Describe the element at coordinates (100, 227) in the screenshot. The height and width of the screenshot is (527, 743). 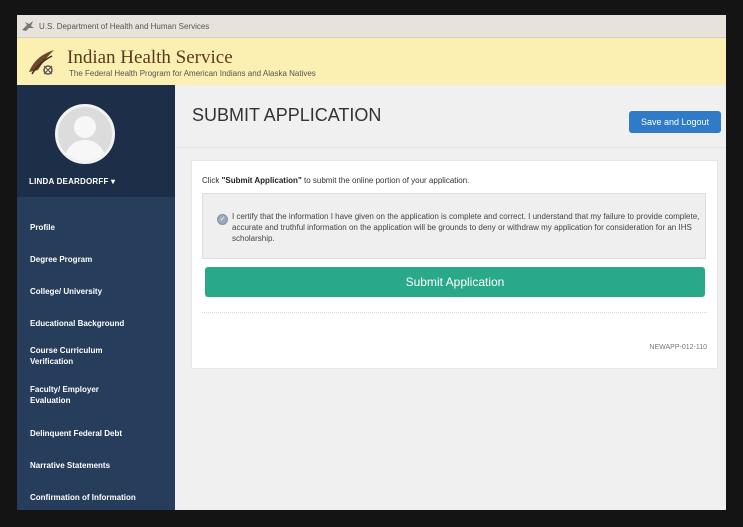
I see `sidebar-item-profile: Profile` at that location.